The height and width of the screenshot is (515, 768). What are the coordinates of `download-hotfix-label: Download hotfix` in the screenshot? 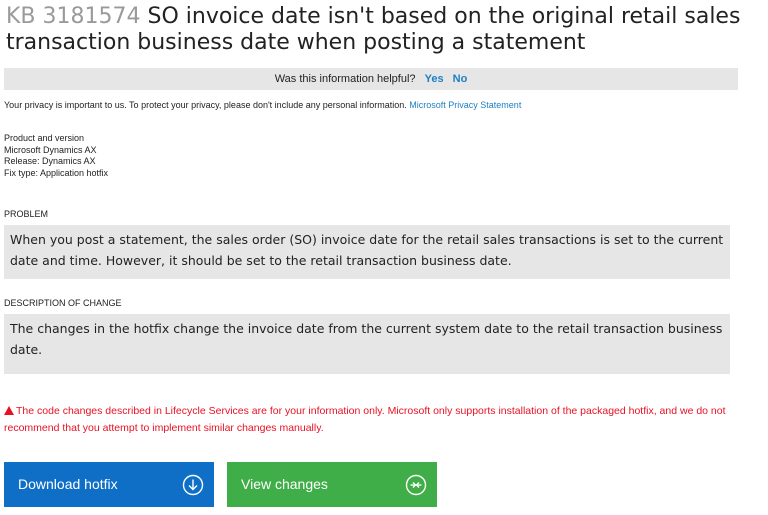 It's located at (68, 484).